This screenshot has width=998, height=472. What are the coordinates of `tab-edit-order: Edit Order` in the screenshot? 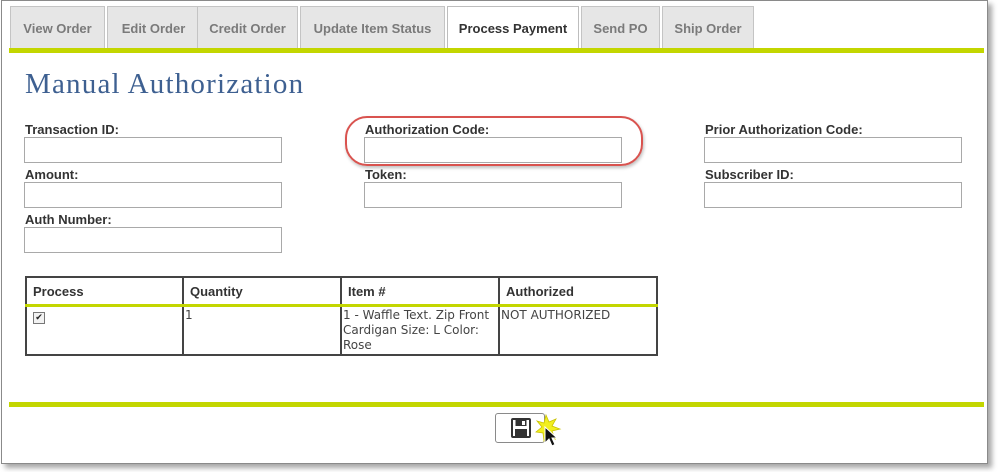 It's located at (153, 27).